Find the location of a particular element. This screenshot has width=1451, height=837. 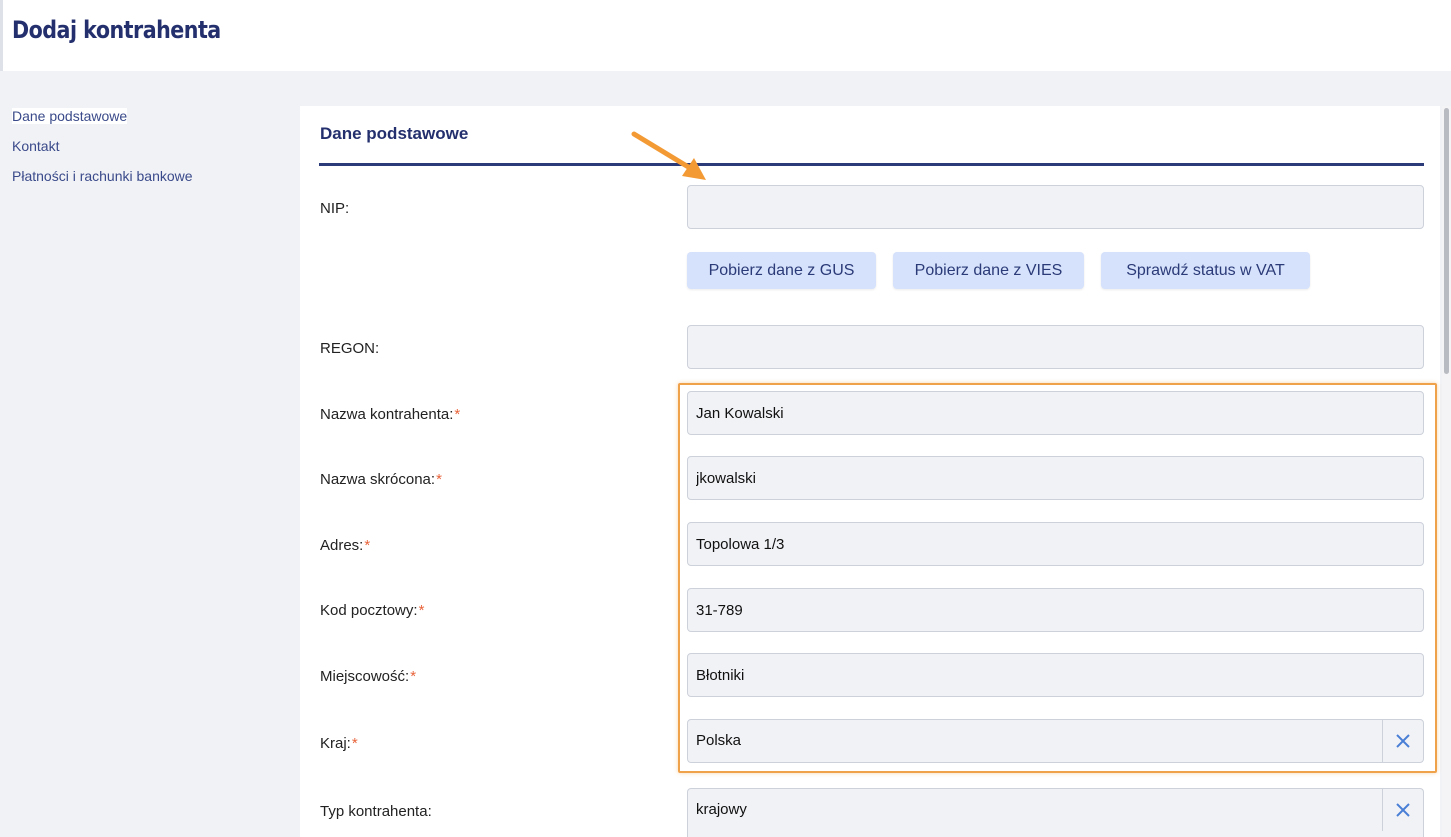

sidebar-item-label: Płatności i rachunki bankowe is located at coordinates (102, 176).